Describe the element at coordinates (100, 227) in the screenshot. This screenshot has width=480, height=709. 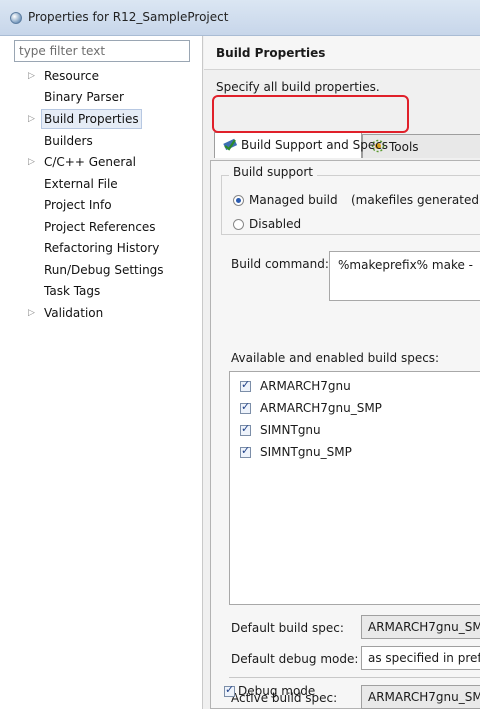
I see `tree-item-label: Project References` at that location.